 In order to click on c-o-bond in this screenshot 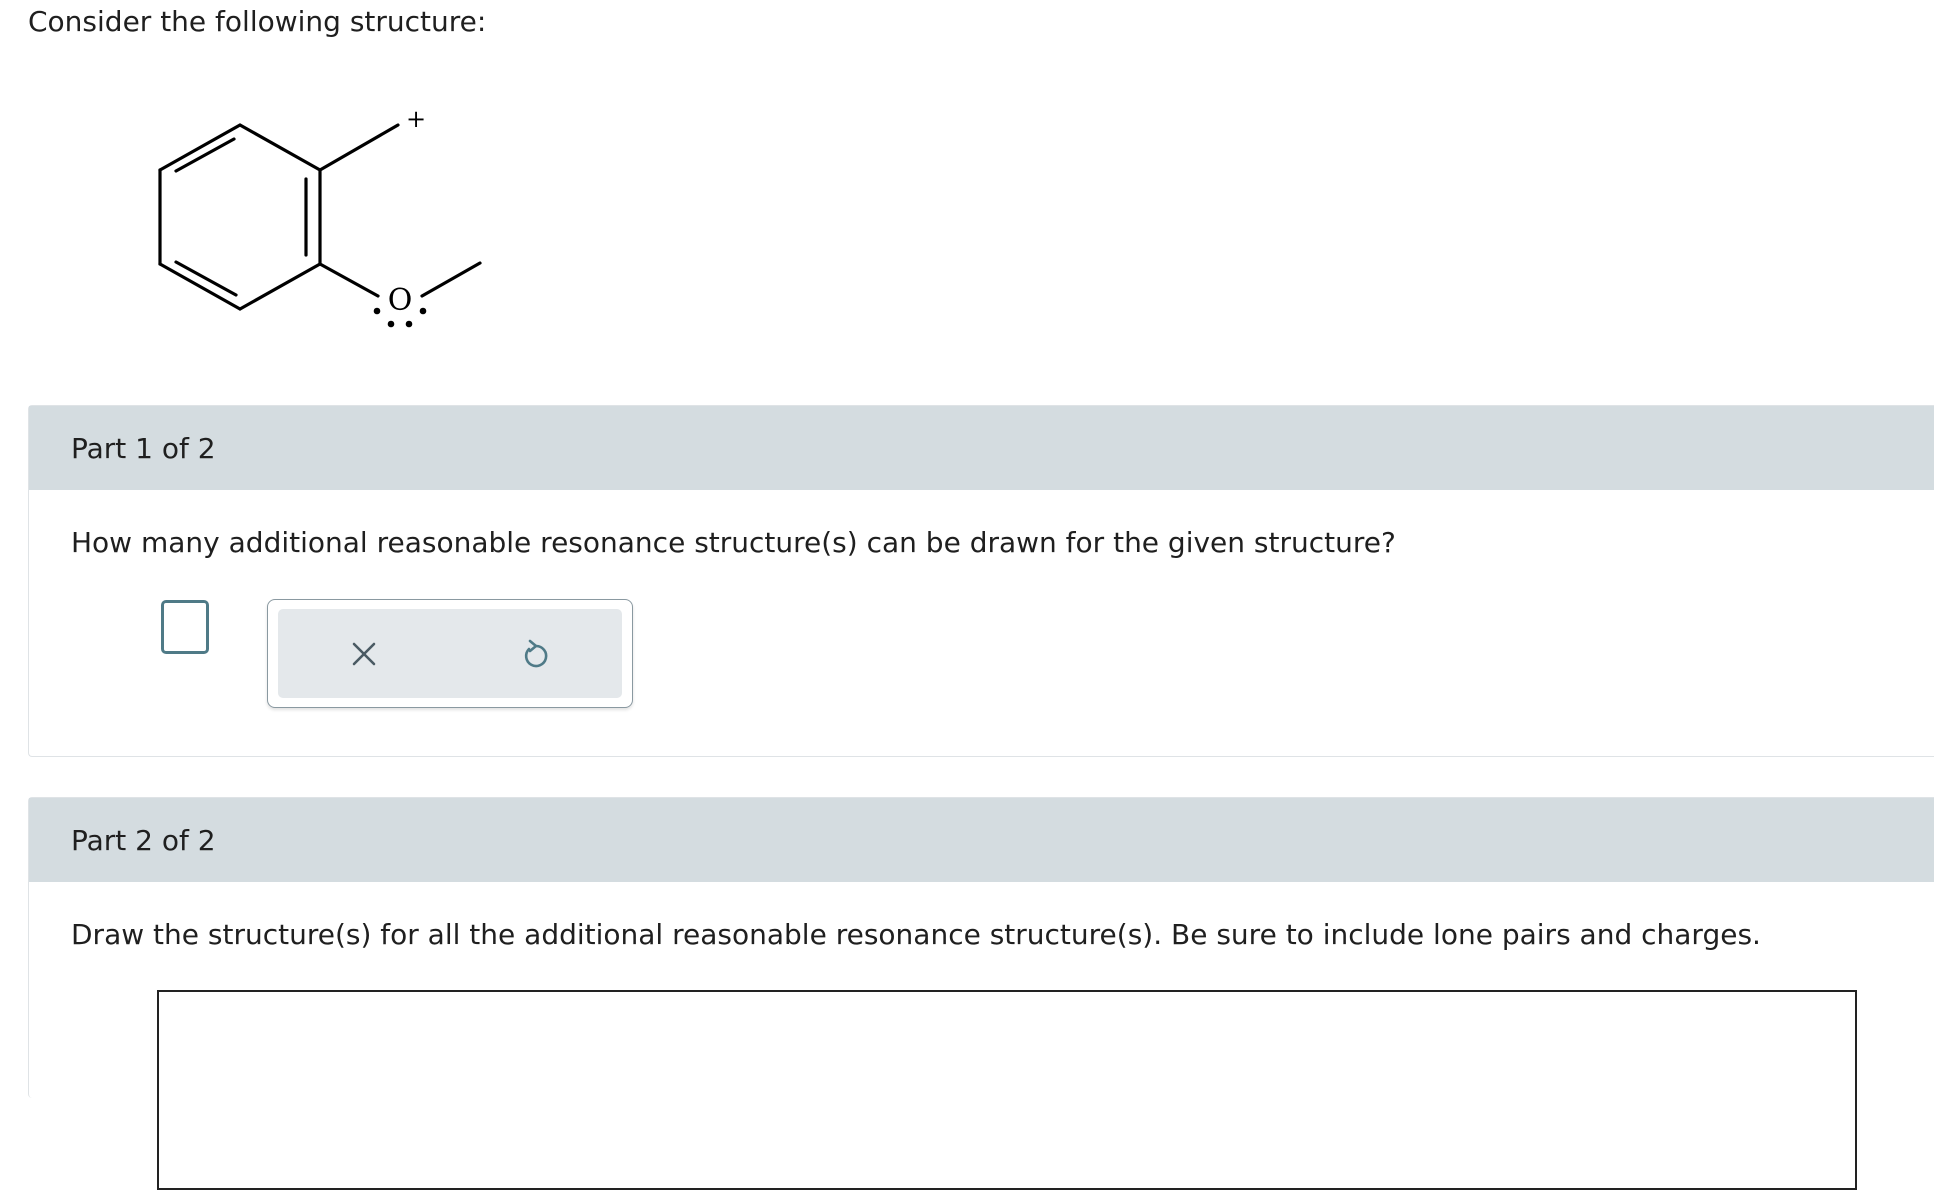, I will do `click(349, 280)`.